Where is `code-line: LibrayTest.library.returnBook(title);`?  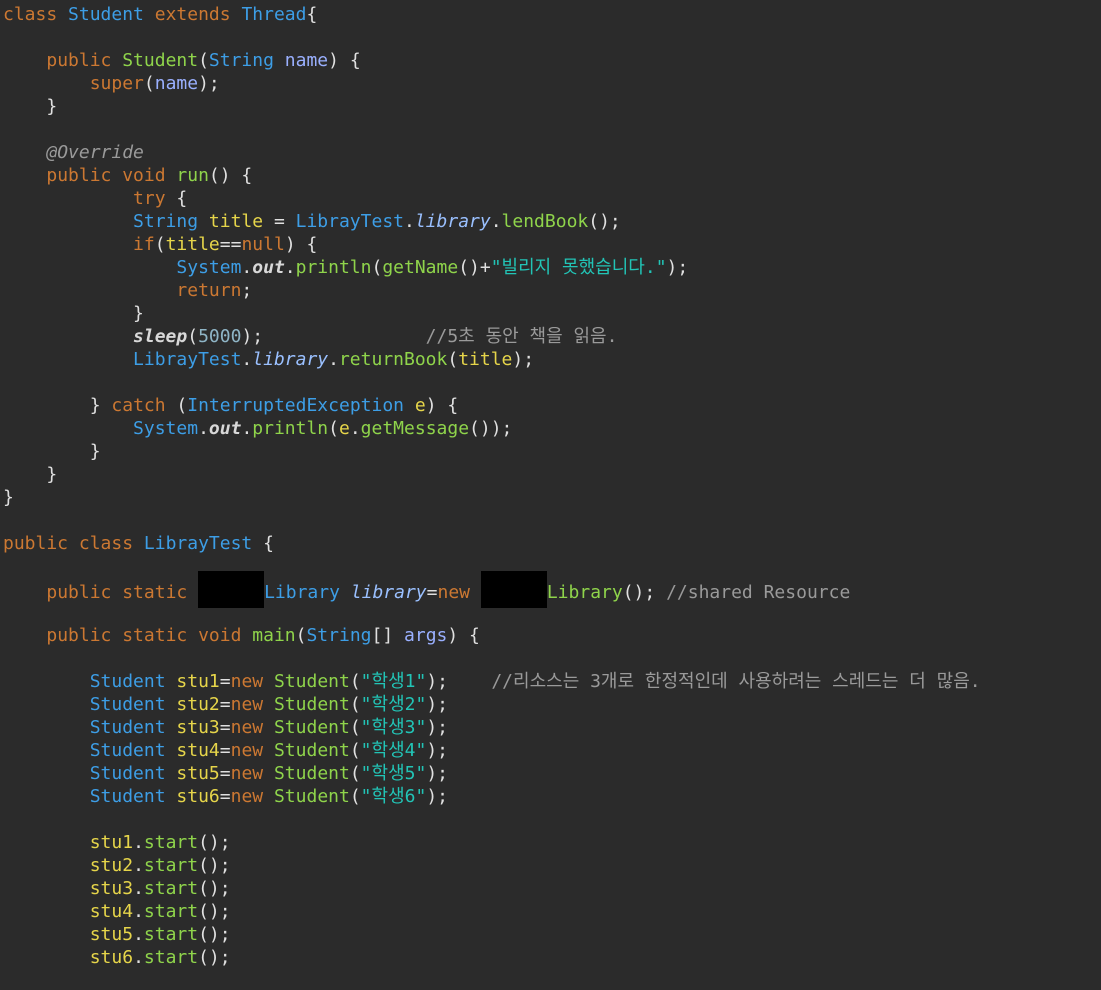
code-line: LibrayTest.library.returnBook(title); is located at coordinates (268, 359).